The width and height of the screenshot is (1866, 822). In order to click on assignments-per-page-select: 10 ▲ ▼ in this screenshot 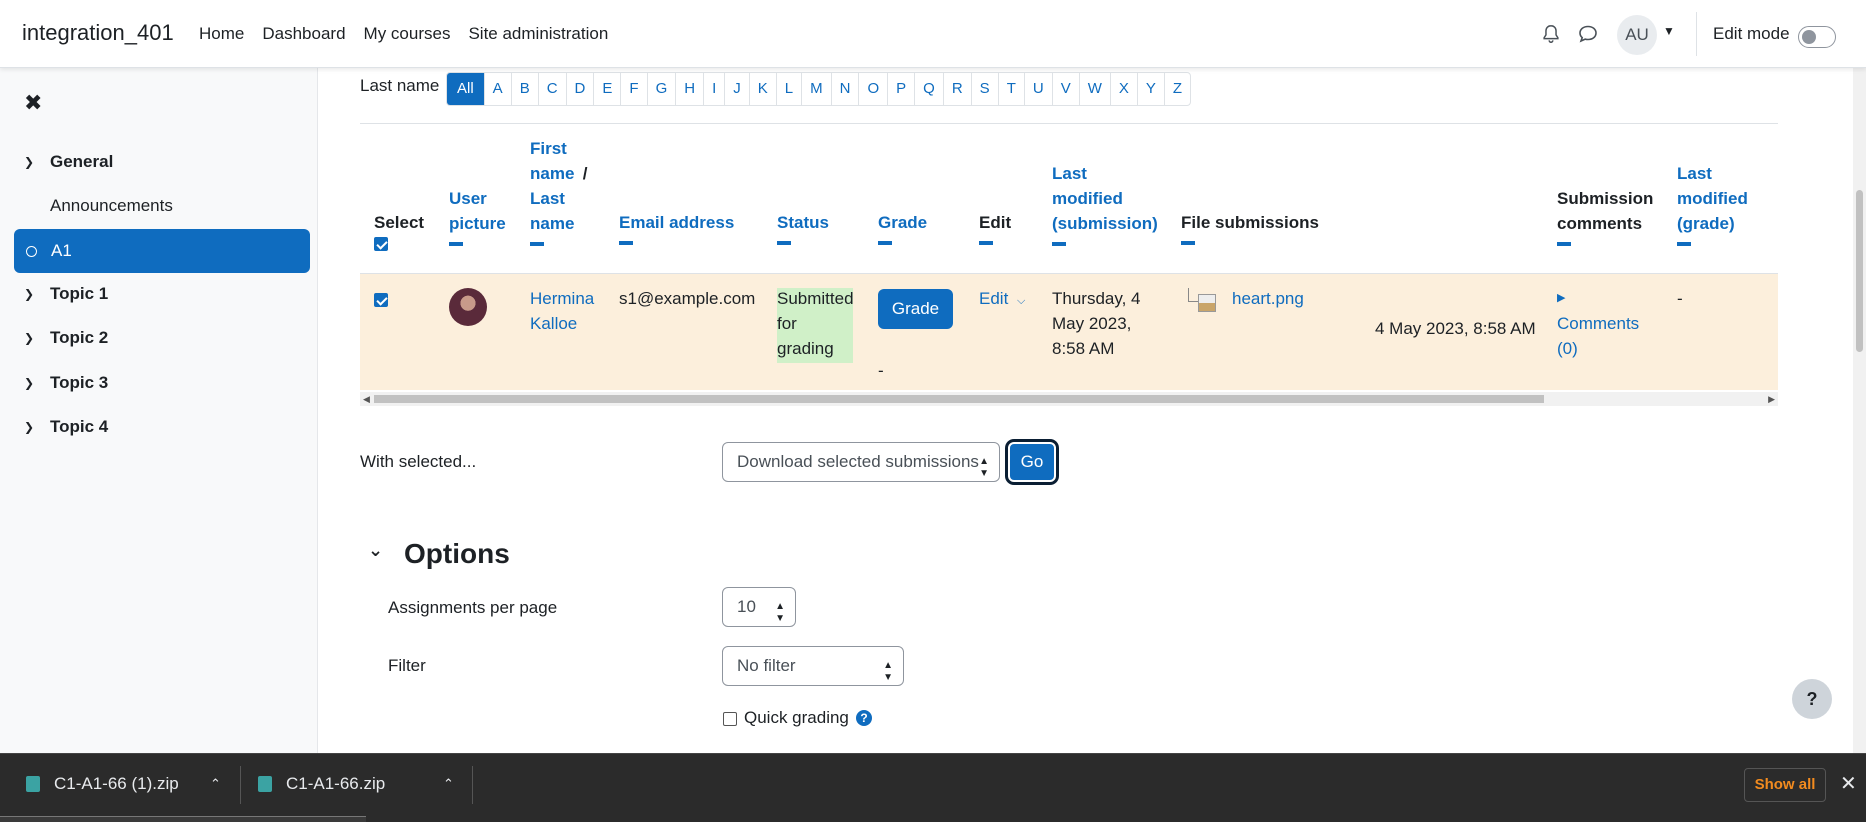, I will do `click(759, 607)`.